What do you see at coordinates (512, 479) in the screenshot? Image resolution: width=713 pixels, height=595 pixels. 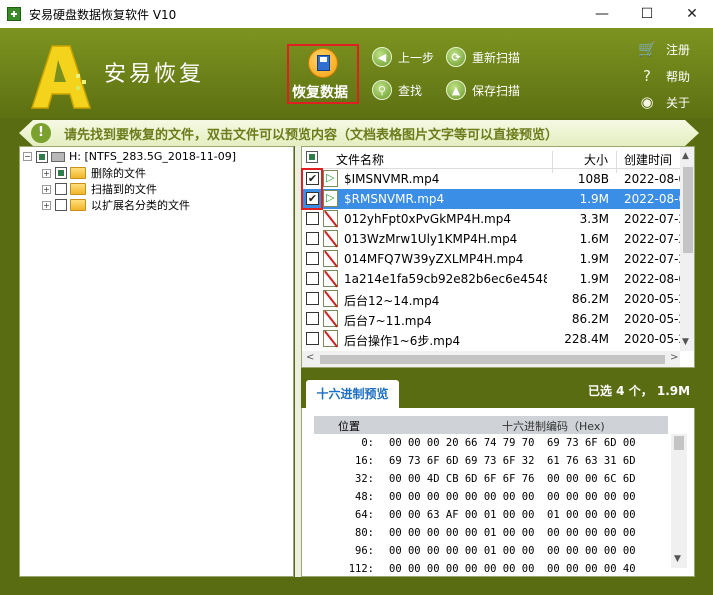 I see `hex-bytes: 00 00 4D CB 6D 6F 6F 76 00 00 00 6C 6D` at bounding box center [512, 479].